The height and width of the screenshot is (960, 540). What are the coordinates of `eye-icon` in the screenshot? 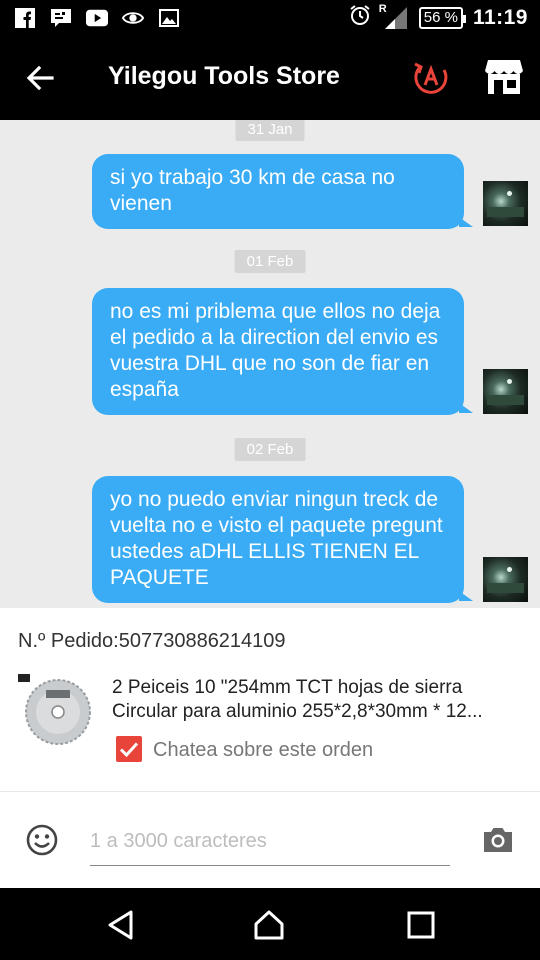 It's located at (133, 18).